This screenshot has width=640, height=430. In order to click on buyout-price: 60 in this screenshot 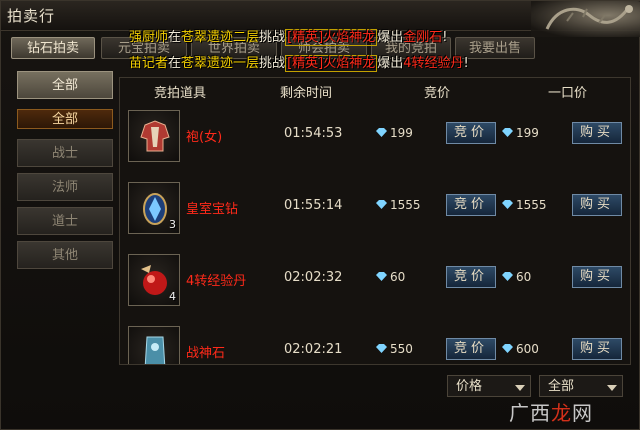, I will do `click(516, 277)`.